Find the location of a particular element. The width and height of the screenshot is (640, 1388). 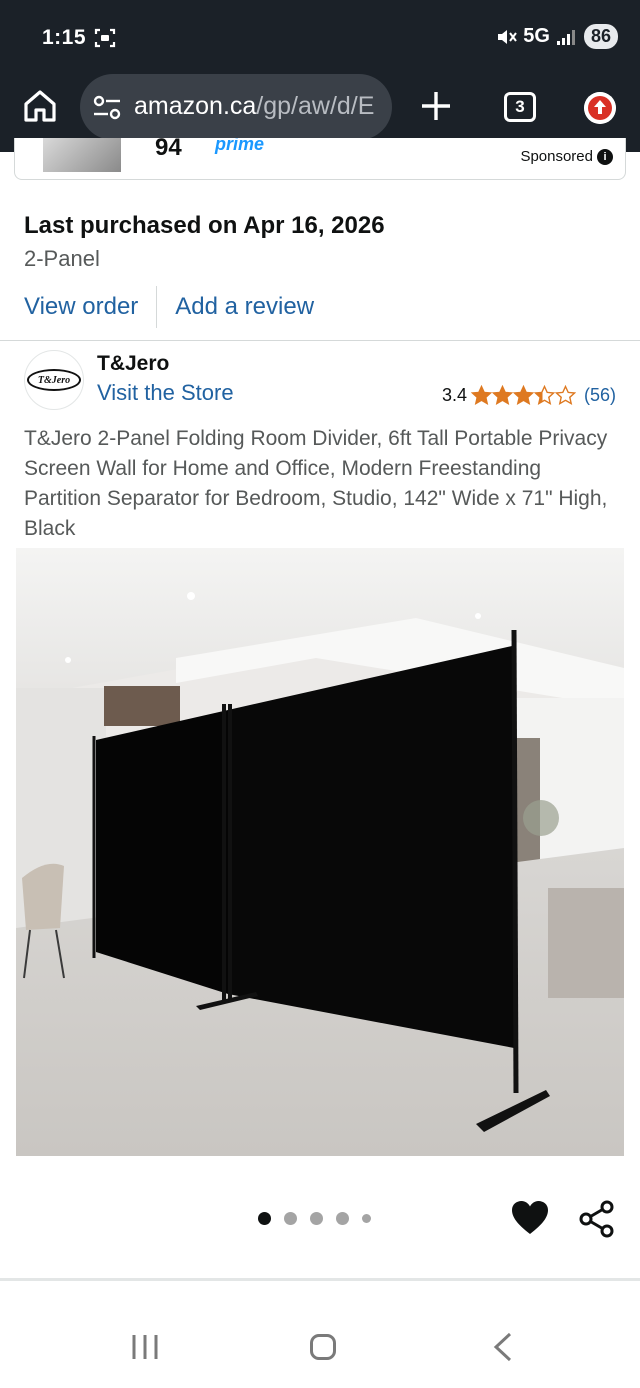

image-carousel-indicator is located at coordinates (314, 1218).